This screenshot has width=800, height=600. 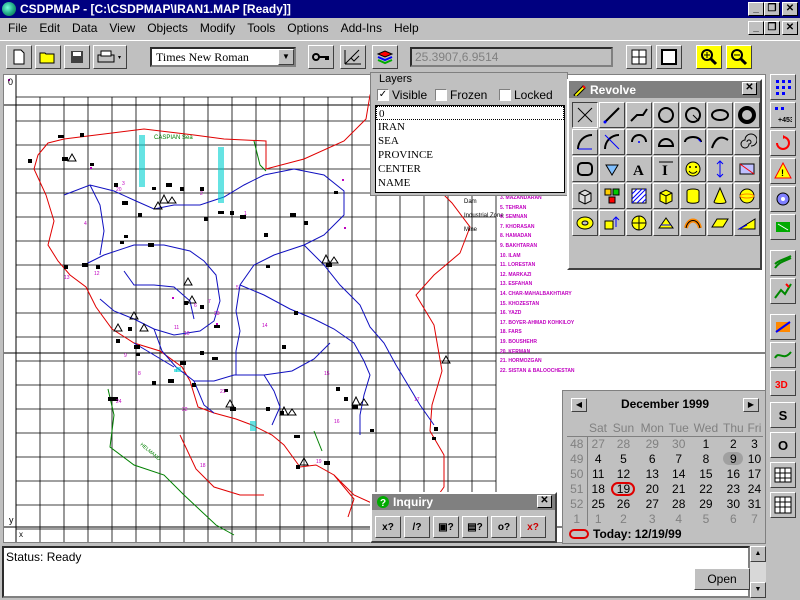 What do you see at coordinates (470, 127) in the screenshot?
I see `layer-item-iran: IRAN` at bounding box center [470, 127].